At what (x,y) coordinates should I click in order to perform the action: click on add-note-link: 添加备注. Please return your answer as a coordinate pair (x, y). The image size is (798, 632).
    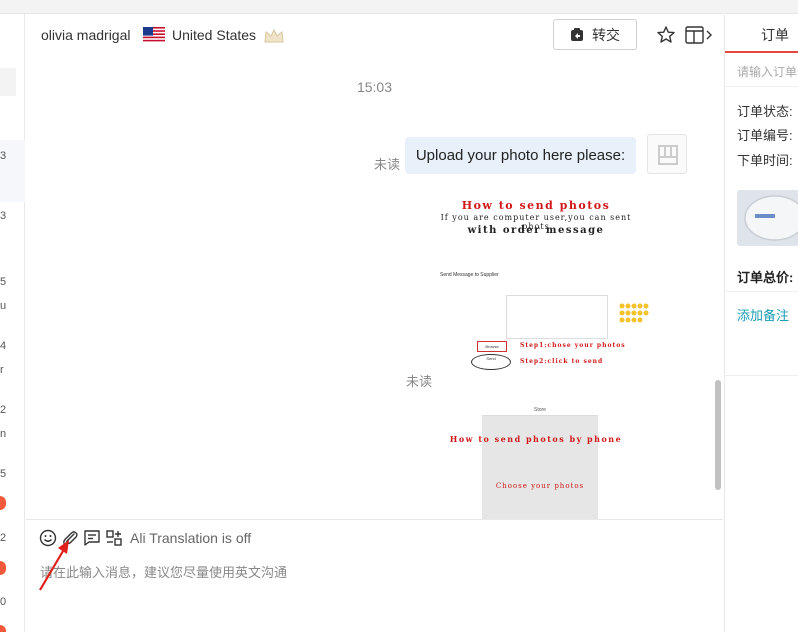
    Looking at the image, I should click on (763, 314).